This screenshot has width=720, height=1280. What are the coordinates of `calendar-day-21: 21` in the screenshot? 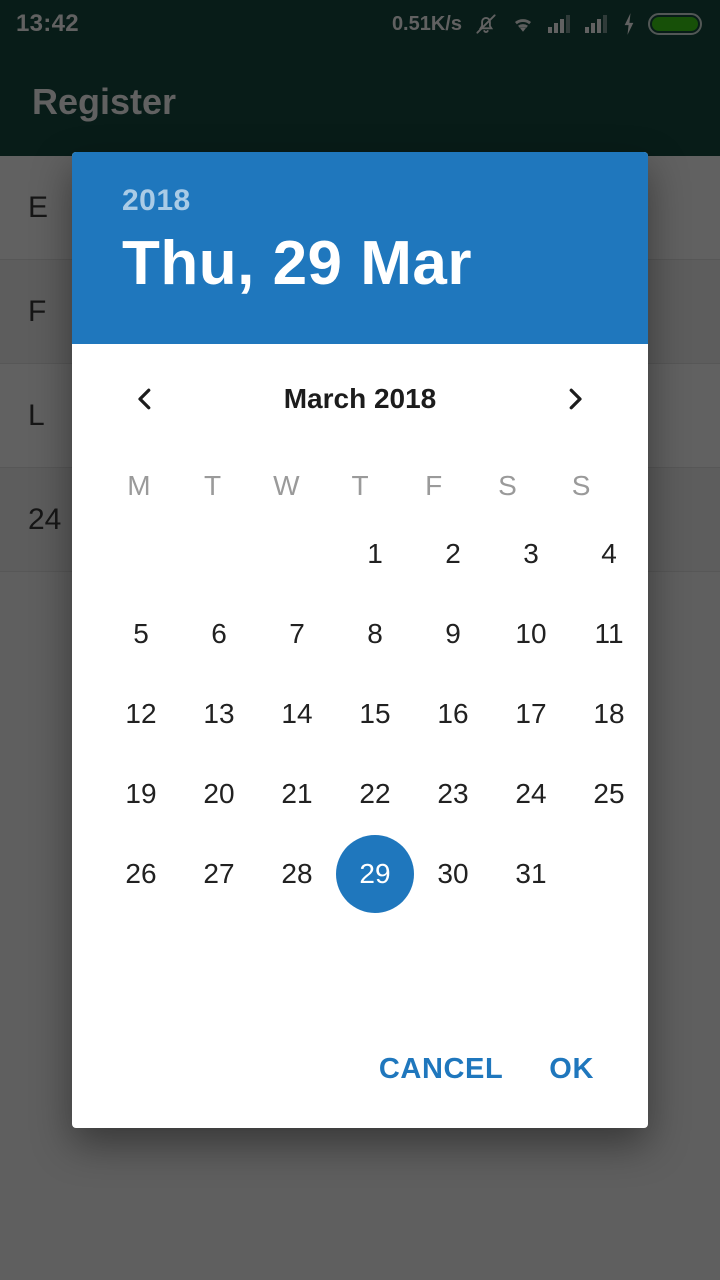 It's located at (297, 794).